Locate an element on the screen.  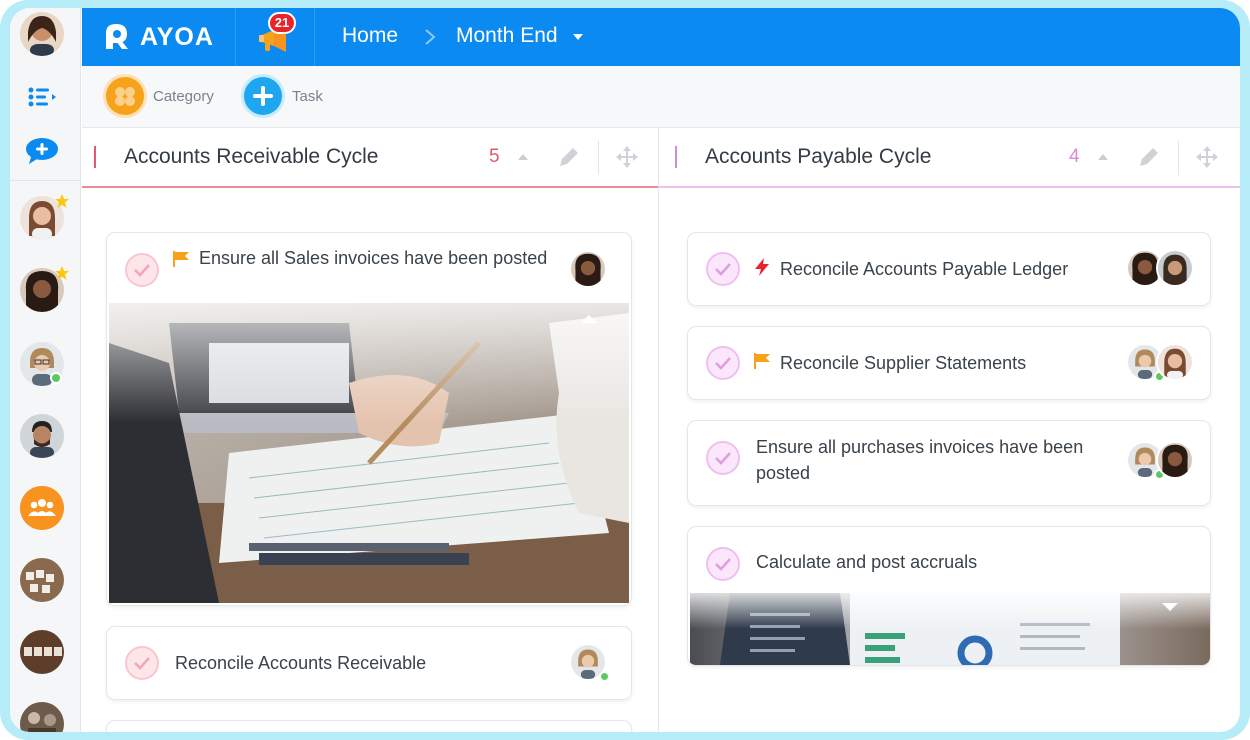
group-avatar is located at coordinates (42, 508).